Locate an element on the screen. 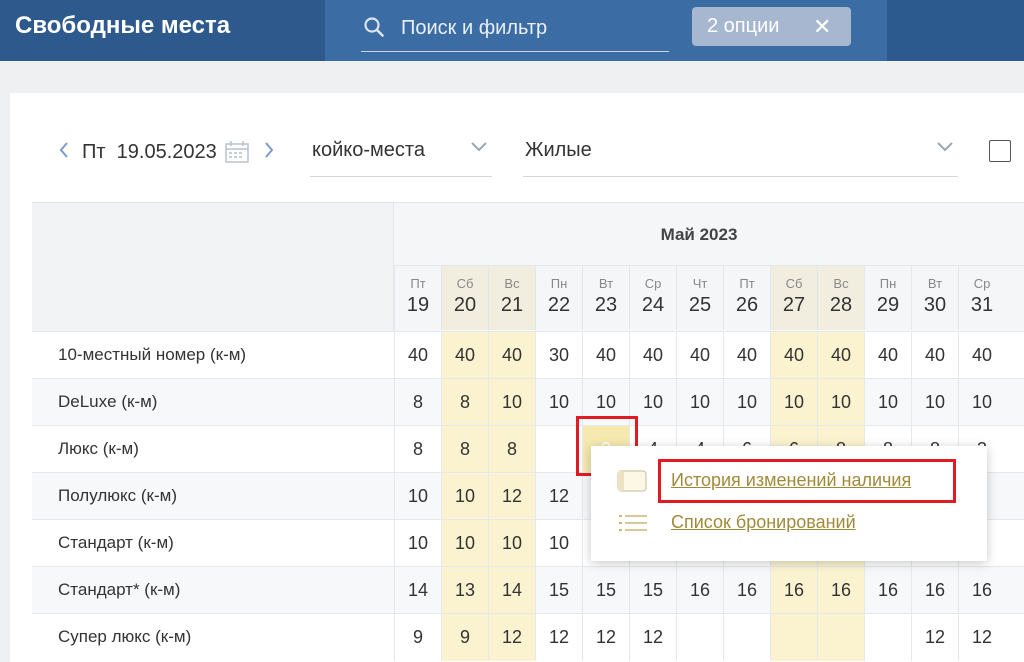 The width and height of the screenshot is (1024, 662). calendar-icon is located at coordinates (237, 152).